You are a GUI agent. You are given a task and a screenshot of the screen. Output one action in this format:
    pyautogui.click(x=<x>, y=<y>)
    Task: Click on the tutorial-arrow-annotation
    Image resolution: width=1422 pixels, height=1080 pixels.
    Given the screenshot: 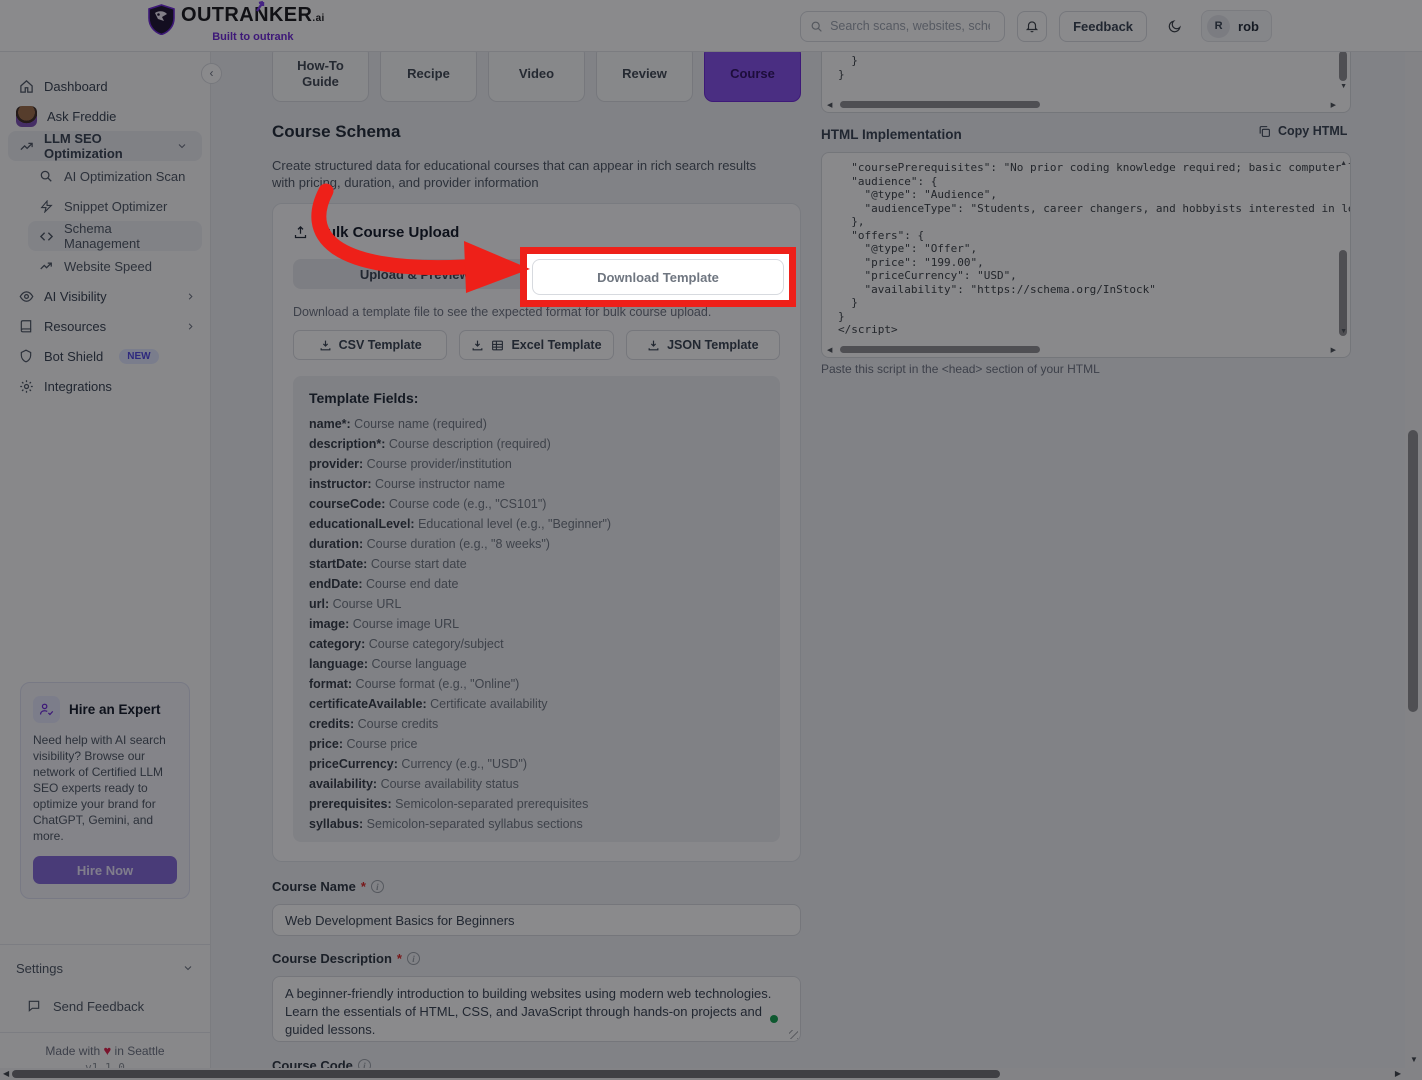 What is the action you would take?
    pyautogui.click(x=420, y=238)
    